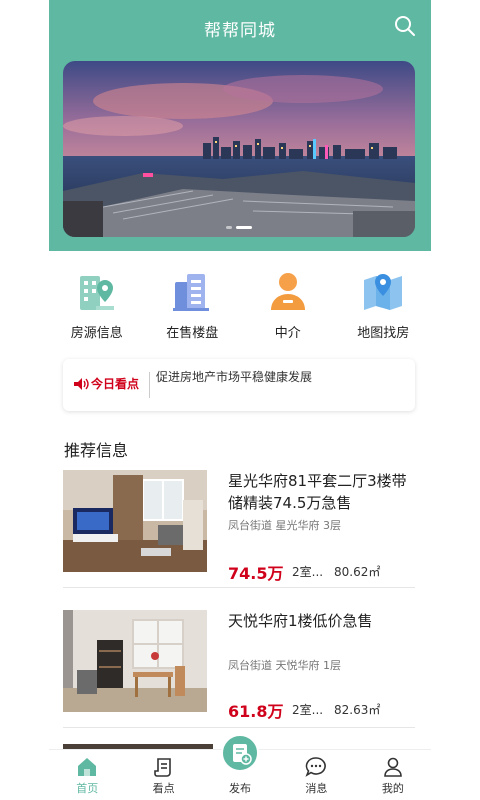 The width and height of the screenshot is (480, 800). I want to click on category-listings: 房源信息, so click(97, 308).